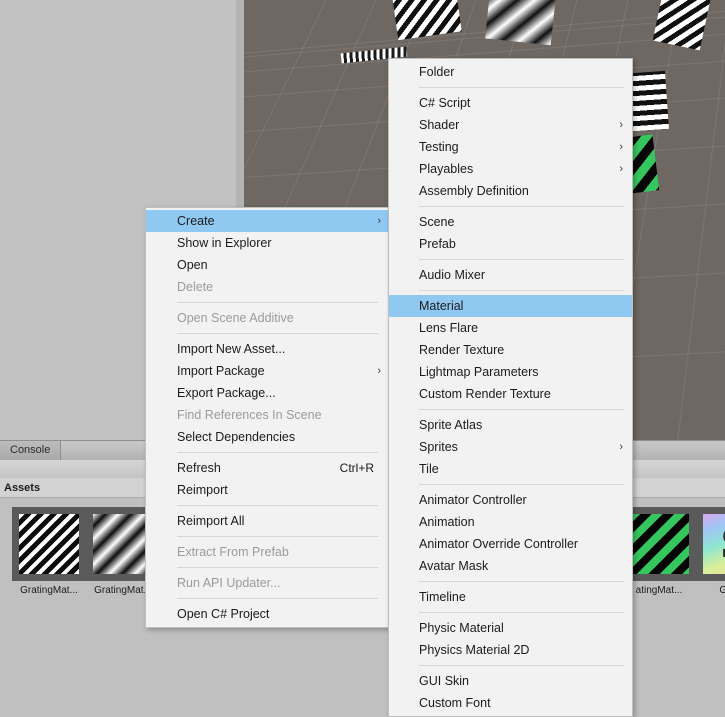 This screenshot has height=717, width=725. I want to click on menu-item-create: Create ›, so click(268, 221).